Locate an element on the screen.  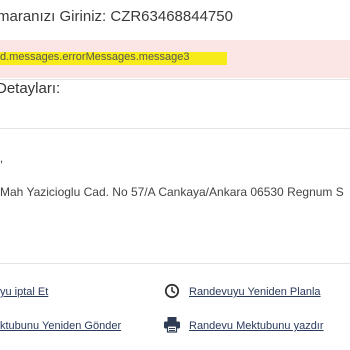
divider-details is located at coordinates (175, 128).